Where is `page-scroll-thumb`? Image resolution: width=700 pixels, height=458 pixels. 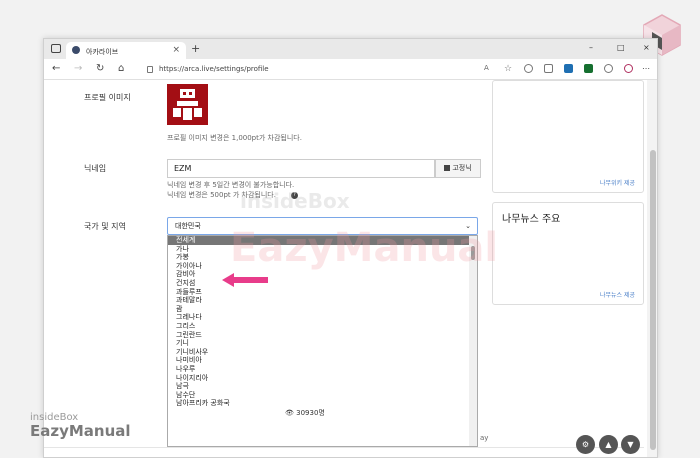 page-scroll-thumb is located at coordinates (653, 300).